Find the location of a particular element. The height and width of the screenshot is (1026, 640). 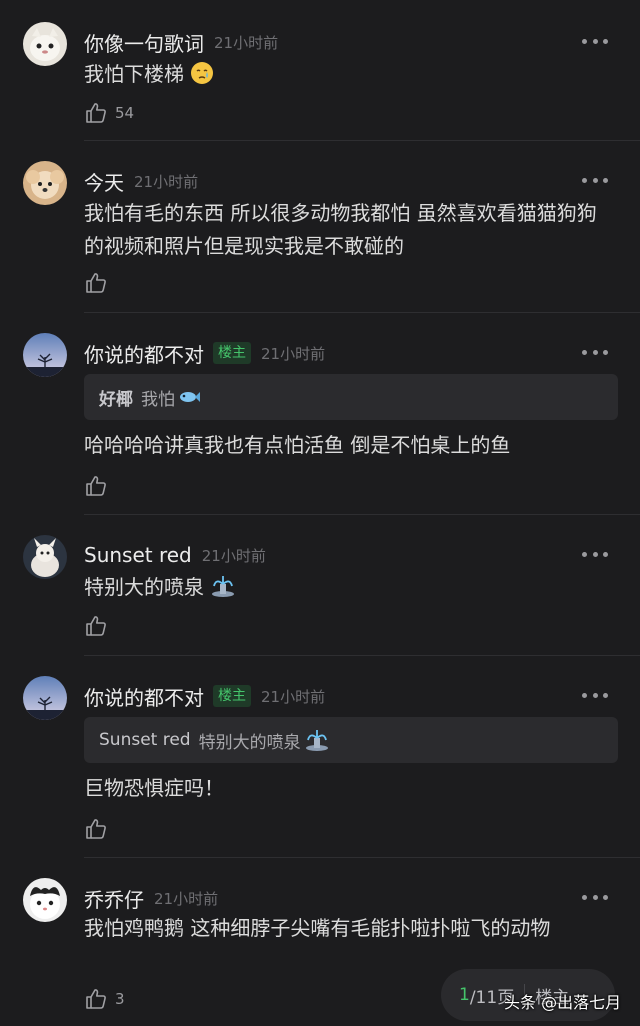

like-button: 3 is located at coordinates (104, 999).